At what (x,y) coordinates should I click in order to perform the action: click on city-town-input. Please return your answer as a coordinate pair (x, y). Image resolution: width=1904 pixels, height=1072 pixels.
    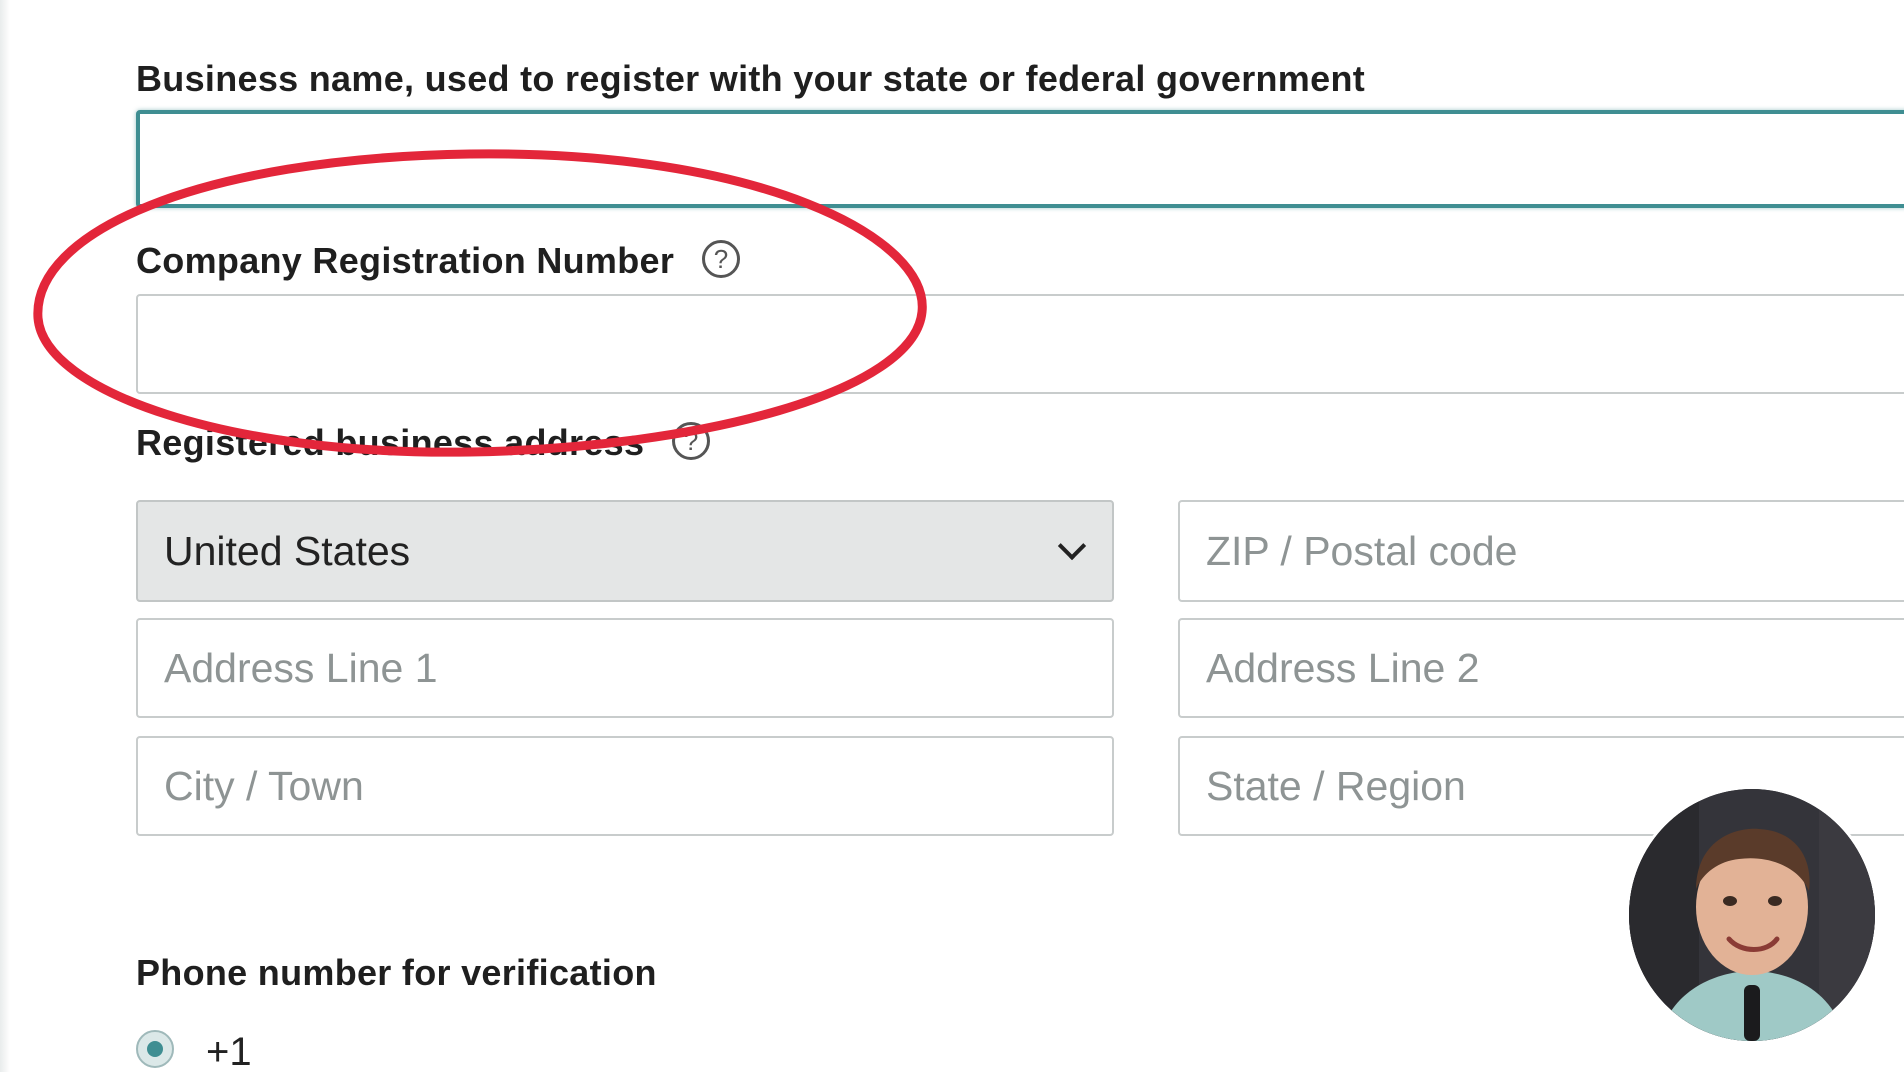
    Looking at the image, I should click on (625, 786).